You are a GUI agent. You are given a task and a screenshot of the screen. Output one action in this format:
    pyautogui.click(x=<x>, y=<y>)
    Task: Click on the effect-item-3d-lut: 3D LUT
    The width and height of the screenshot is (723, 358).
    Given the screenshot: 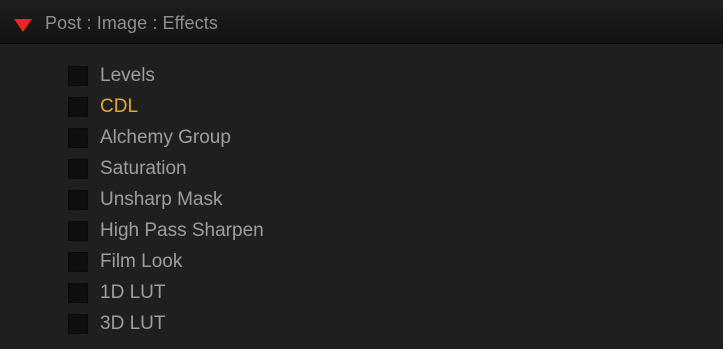 What is the action you would take?
    pyautogui.click(x=166, y=323)
    